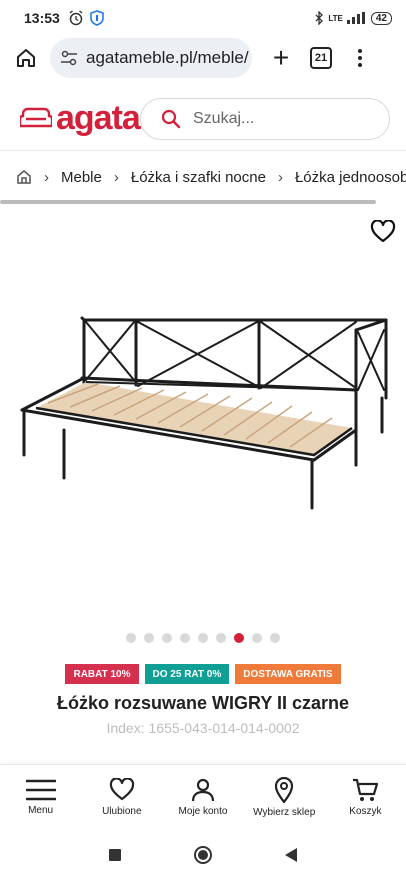  I want to click on site-settings-icon, so click(69, 58).